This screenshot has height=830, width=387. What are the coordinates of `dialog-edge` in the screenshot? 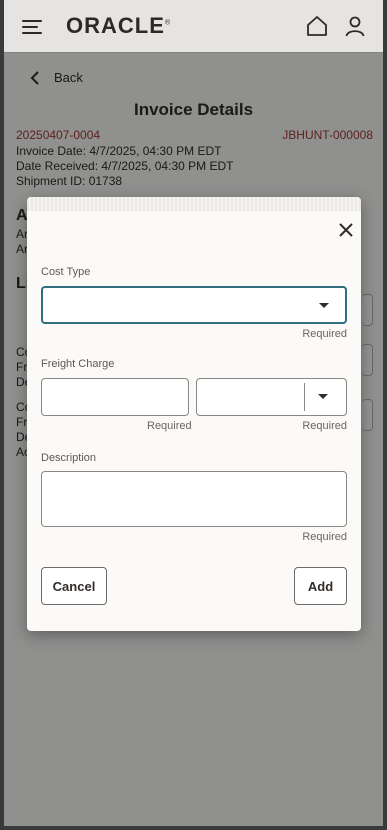 It's located at (194, 204).